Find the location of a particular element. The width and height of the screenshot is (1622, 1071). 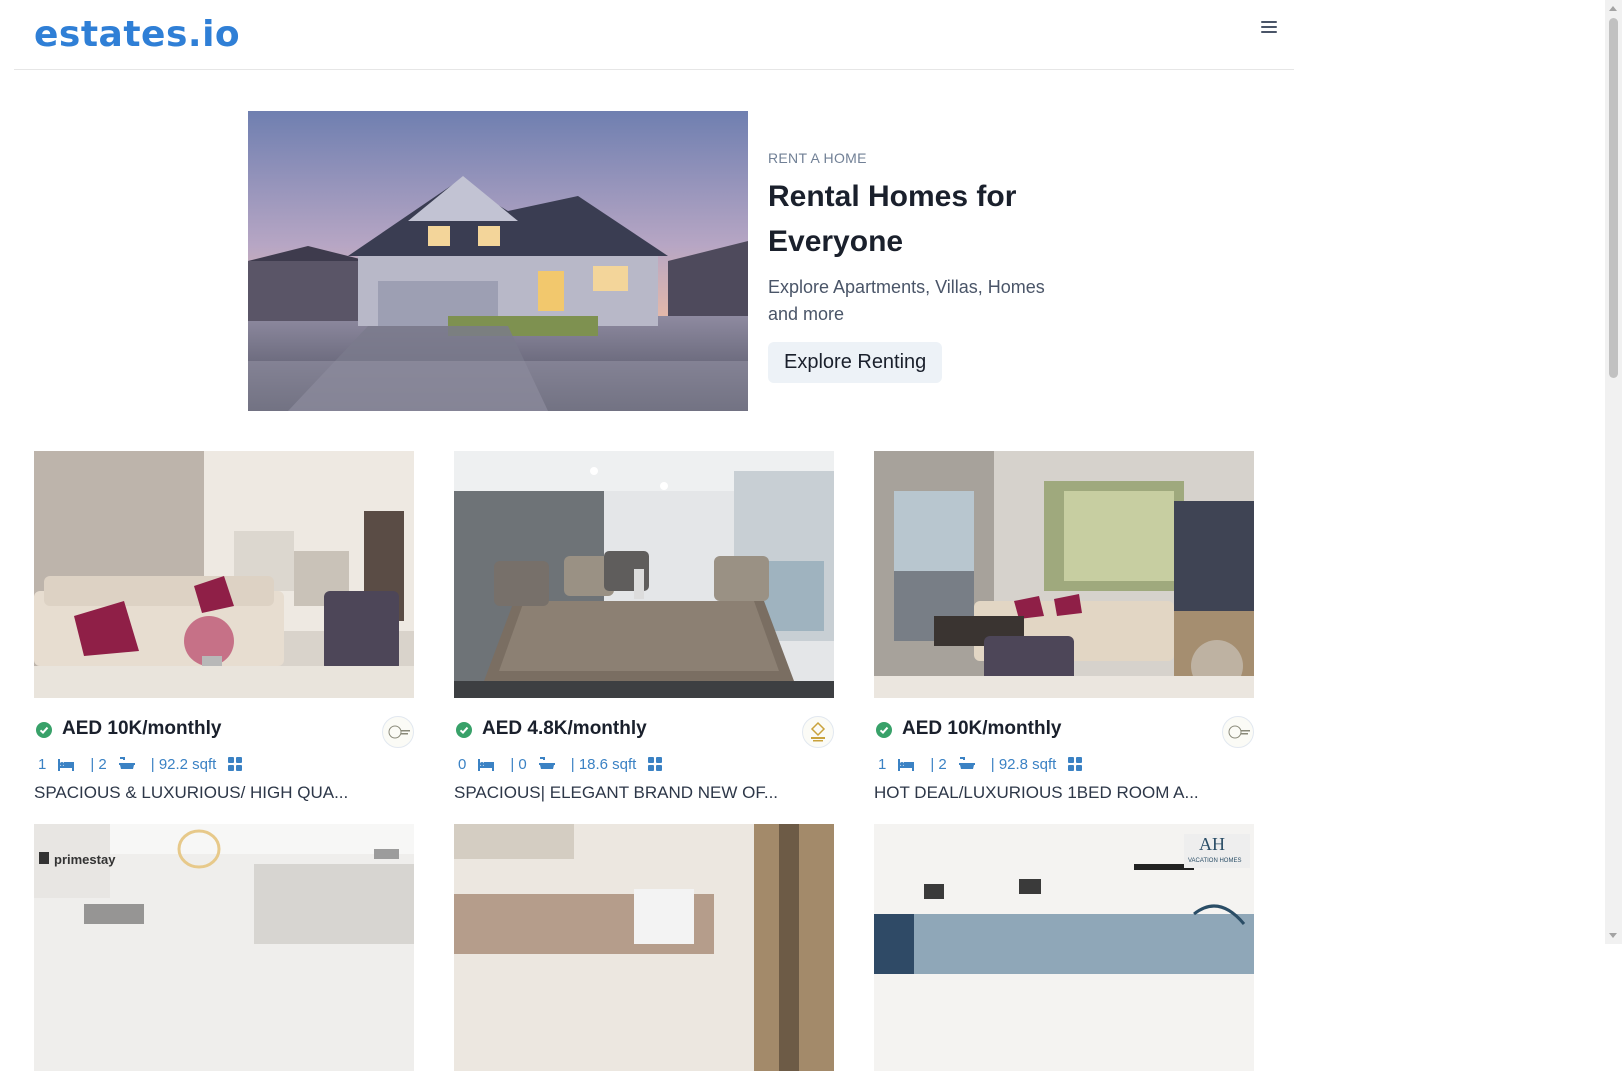

vacation-homes-logo: AH is located at coordinates (1212, 844).